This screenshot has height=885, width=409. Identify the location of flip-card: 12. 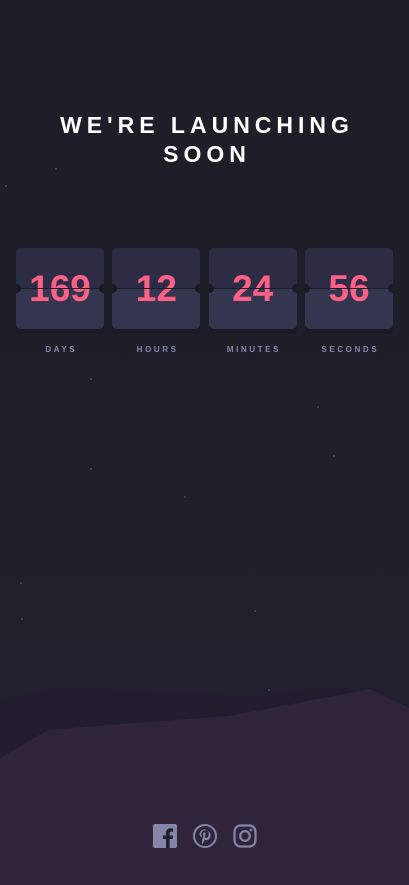
(156, 288).